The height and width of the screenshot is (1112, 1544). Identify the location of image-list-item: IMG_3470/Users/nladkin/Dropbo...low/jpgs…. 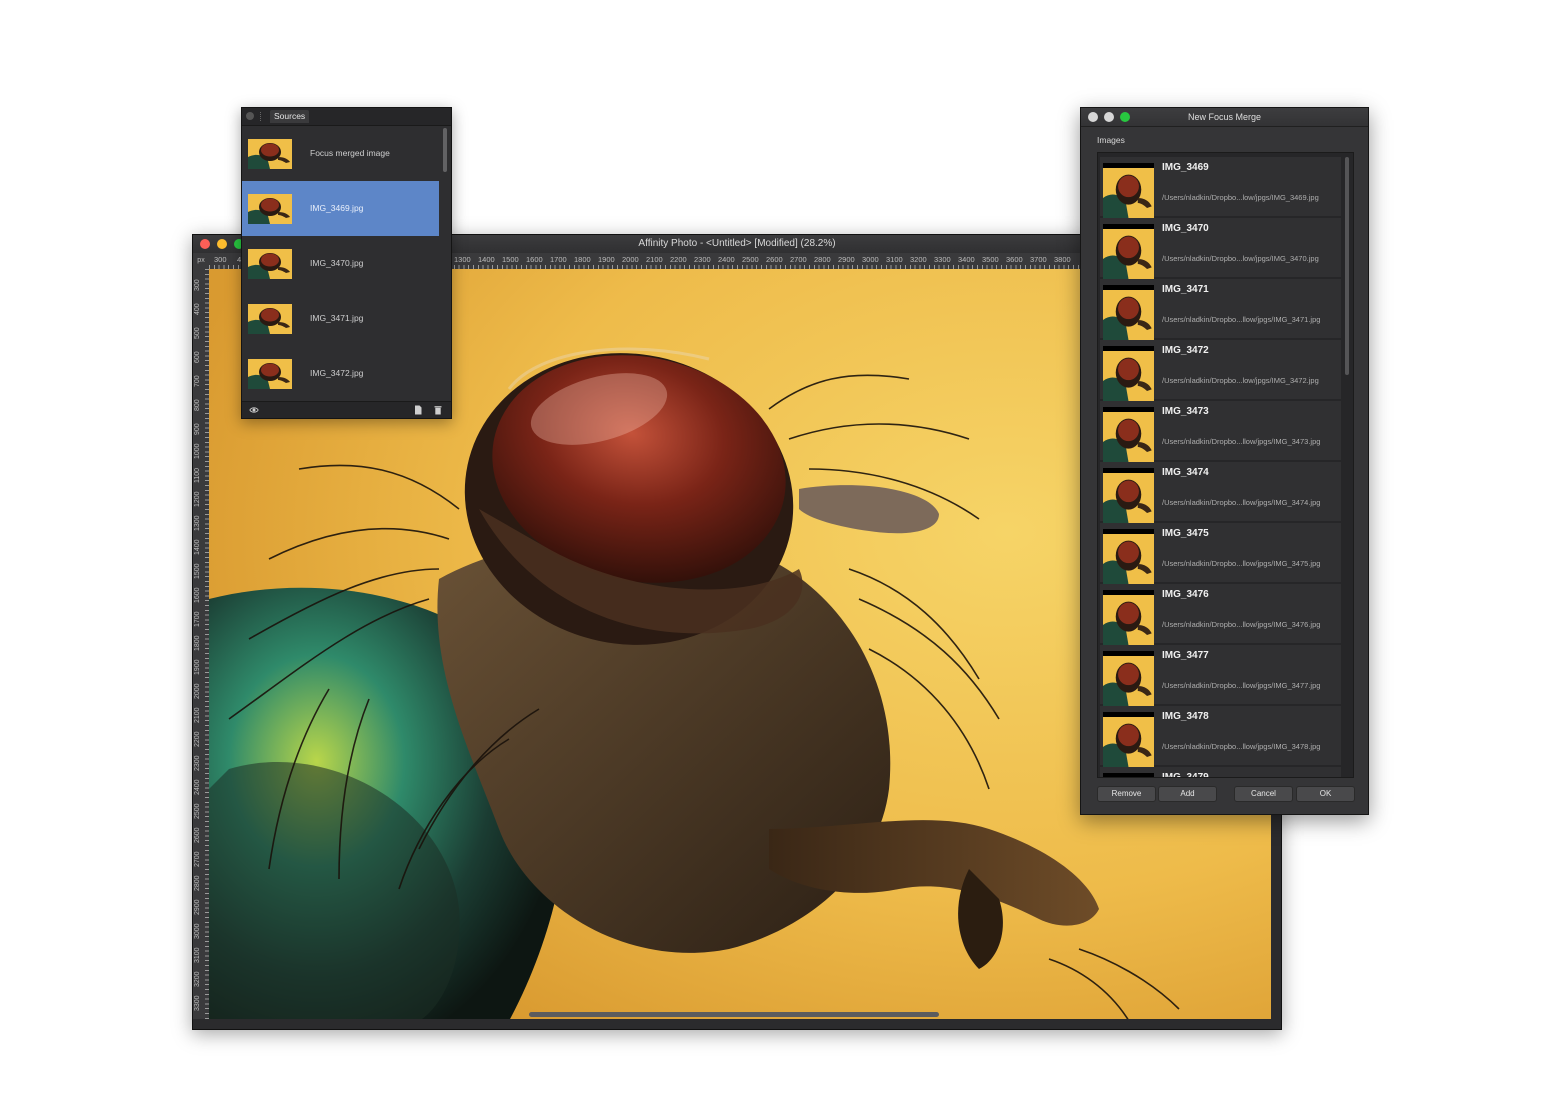
(1220, 248).